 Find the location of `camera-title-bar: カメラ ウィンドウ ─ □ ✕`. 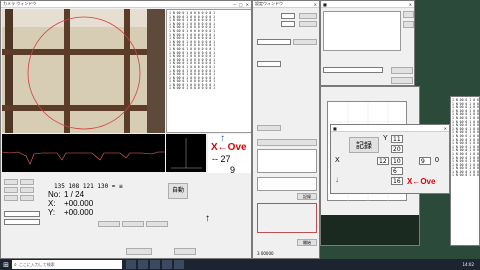

camera-title-bar: カメラ ウィンドウ ─ □ ✕ is located at coordinates (126, 4).